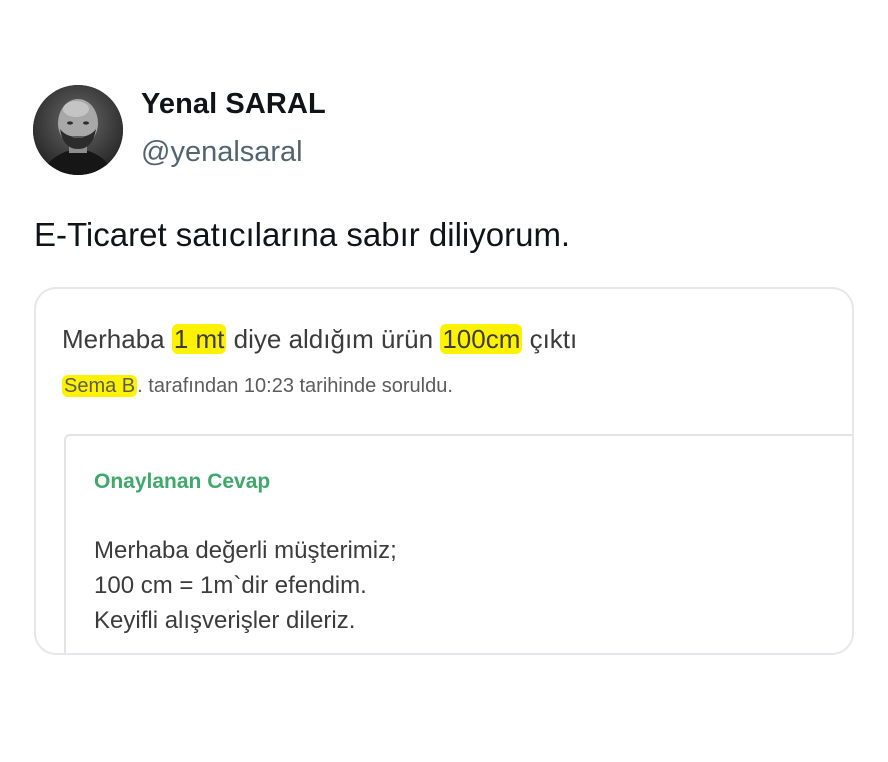 The width and height of the screenshot is (888, 762). I want to click on user-avatar-photo-icon, so click(78, 130).